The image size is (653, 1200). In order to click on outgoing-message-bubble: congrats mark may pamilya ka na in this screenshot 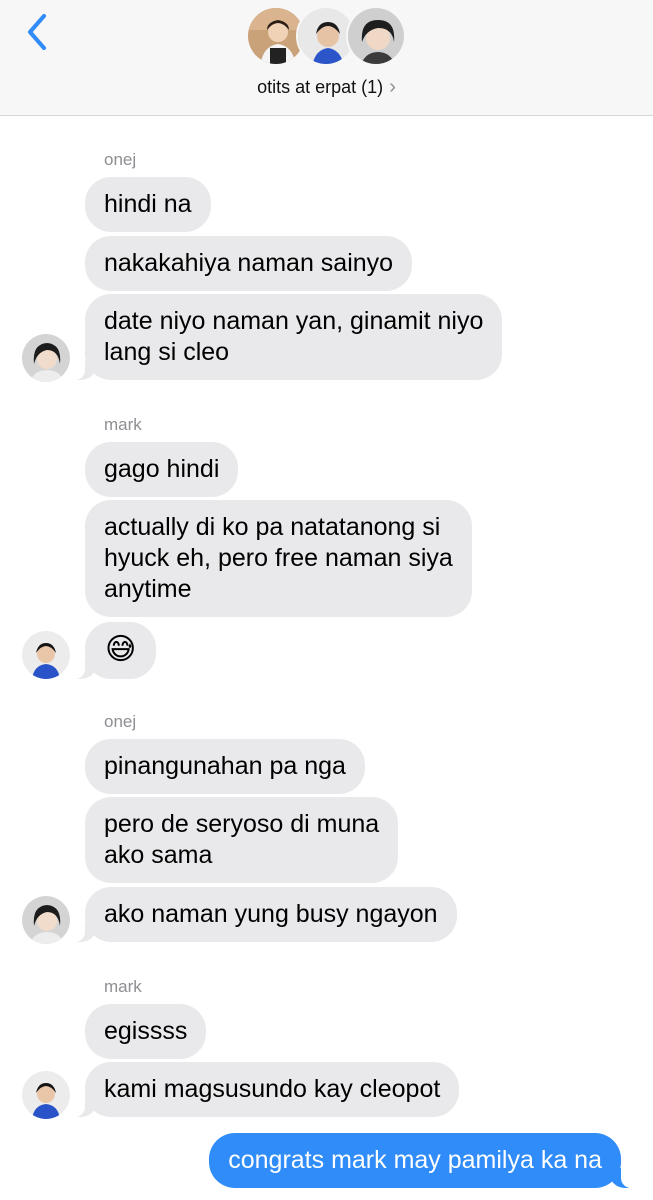, I will do `click(422, 1160)`.